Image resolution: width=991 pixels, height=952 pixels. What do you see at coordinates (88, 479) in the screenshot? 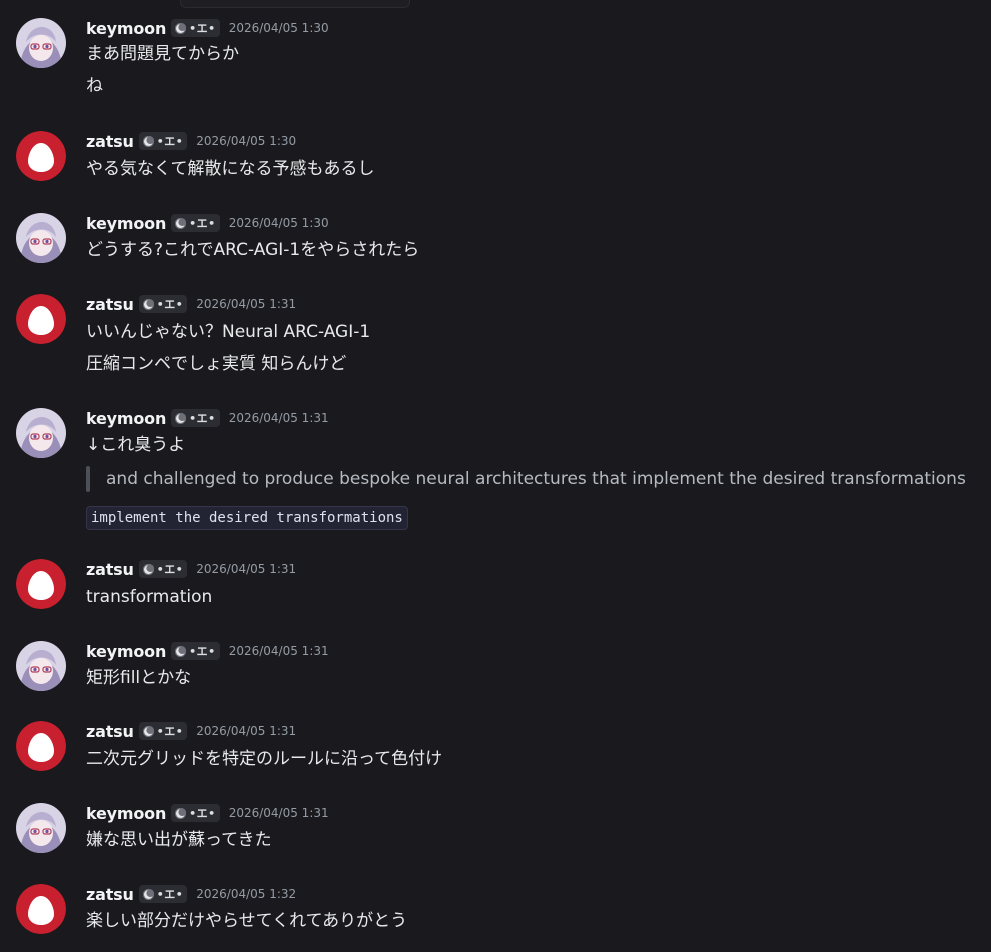
I see `quote-bar` at bounding box center [88, 479].